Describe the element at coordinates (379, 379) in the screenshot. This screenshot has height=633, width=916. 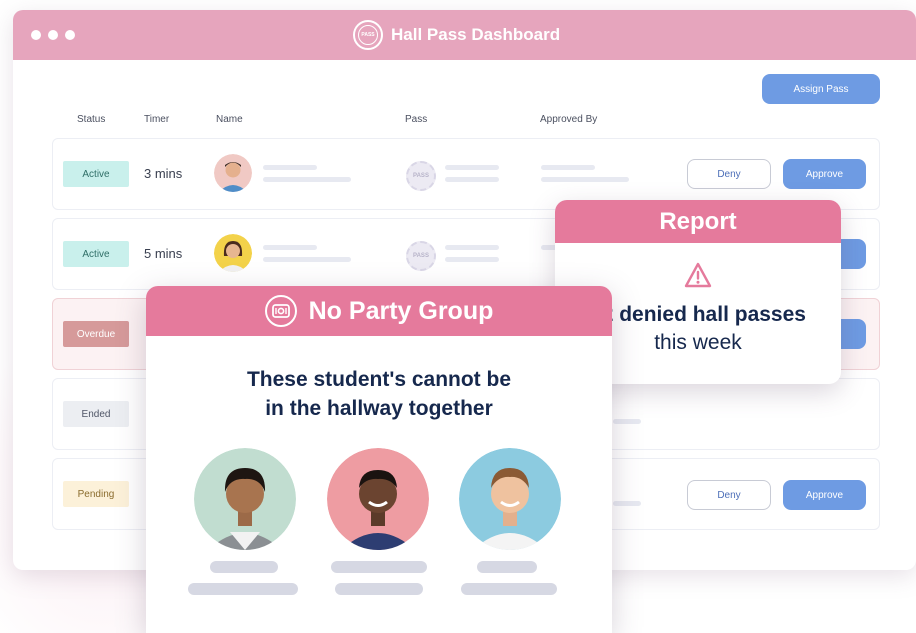
I see `group-message-line1: These student's cannot be` at that location.